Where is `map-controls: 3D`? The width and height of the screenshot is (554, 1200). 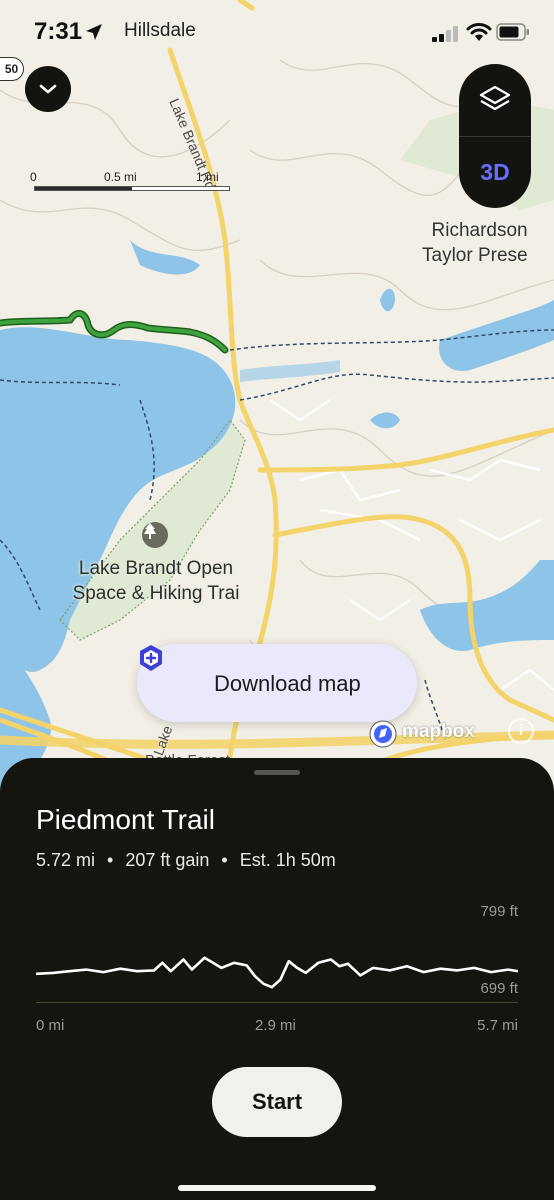 map-controls: 3D is located at coordinates (495, 136).